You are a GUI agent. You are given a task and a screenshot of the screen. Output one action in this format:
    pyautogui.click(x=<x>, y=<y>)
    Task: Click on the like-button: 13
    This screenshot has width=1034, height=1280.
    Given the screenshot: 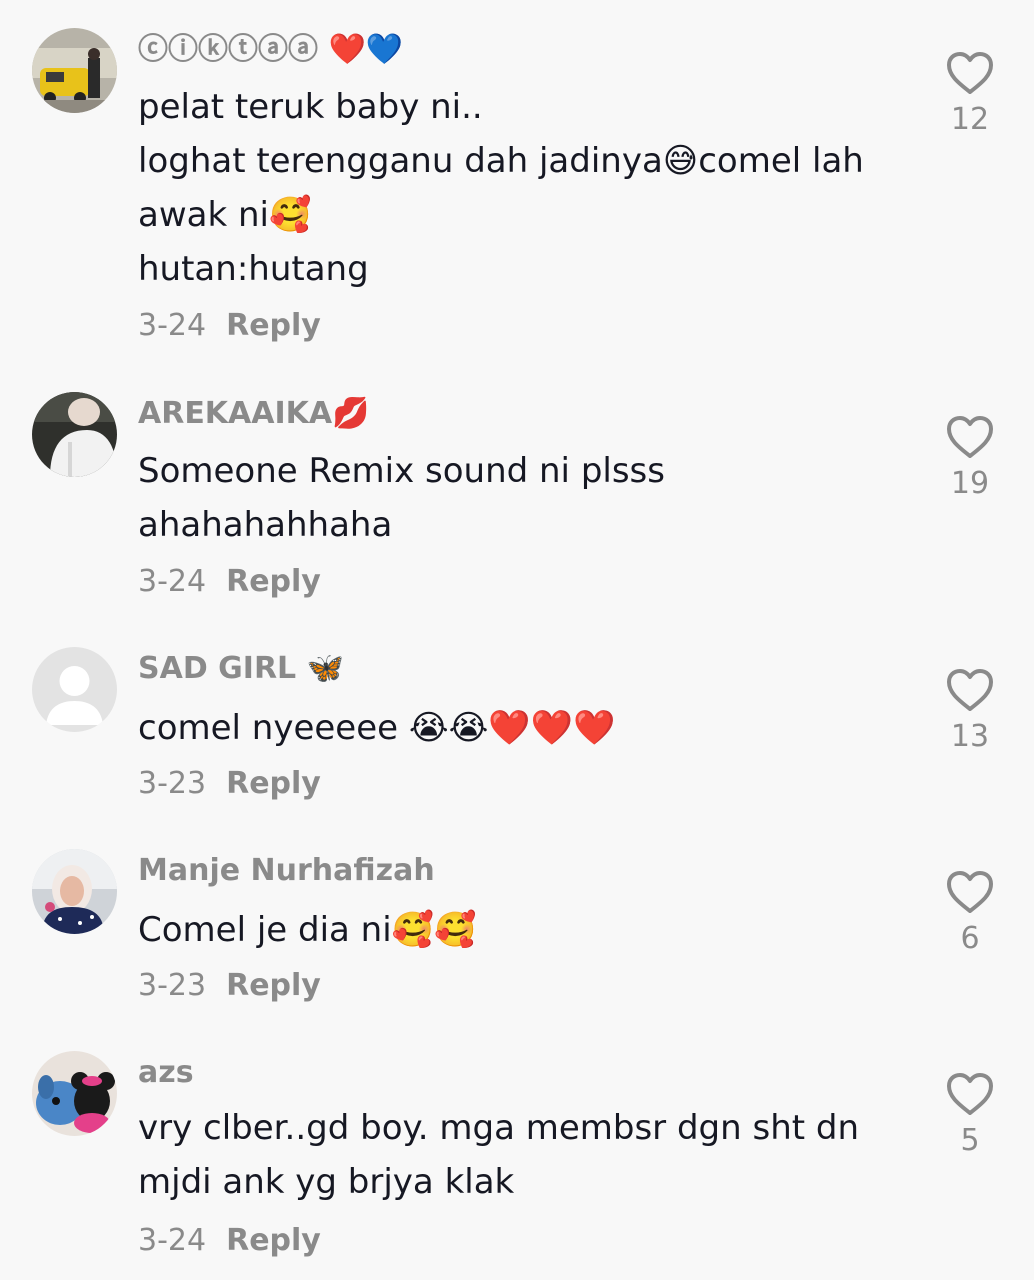 What is the action you would take?
    pyautogui.click(x=970, y=711)
    